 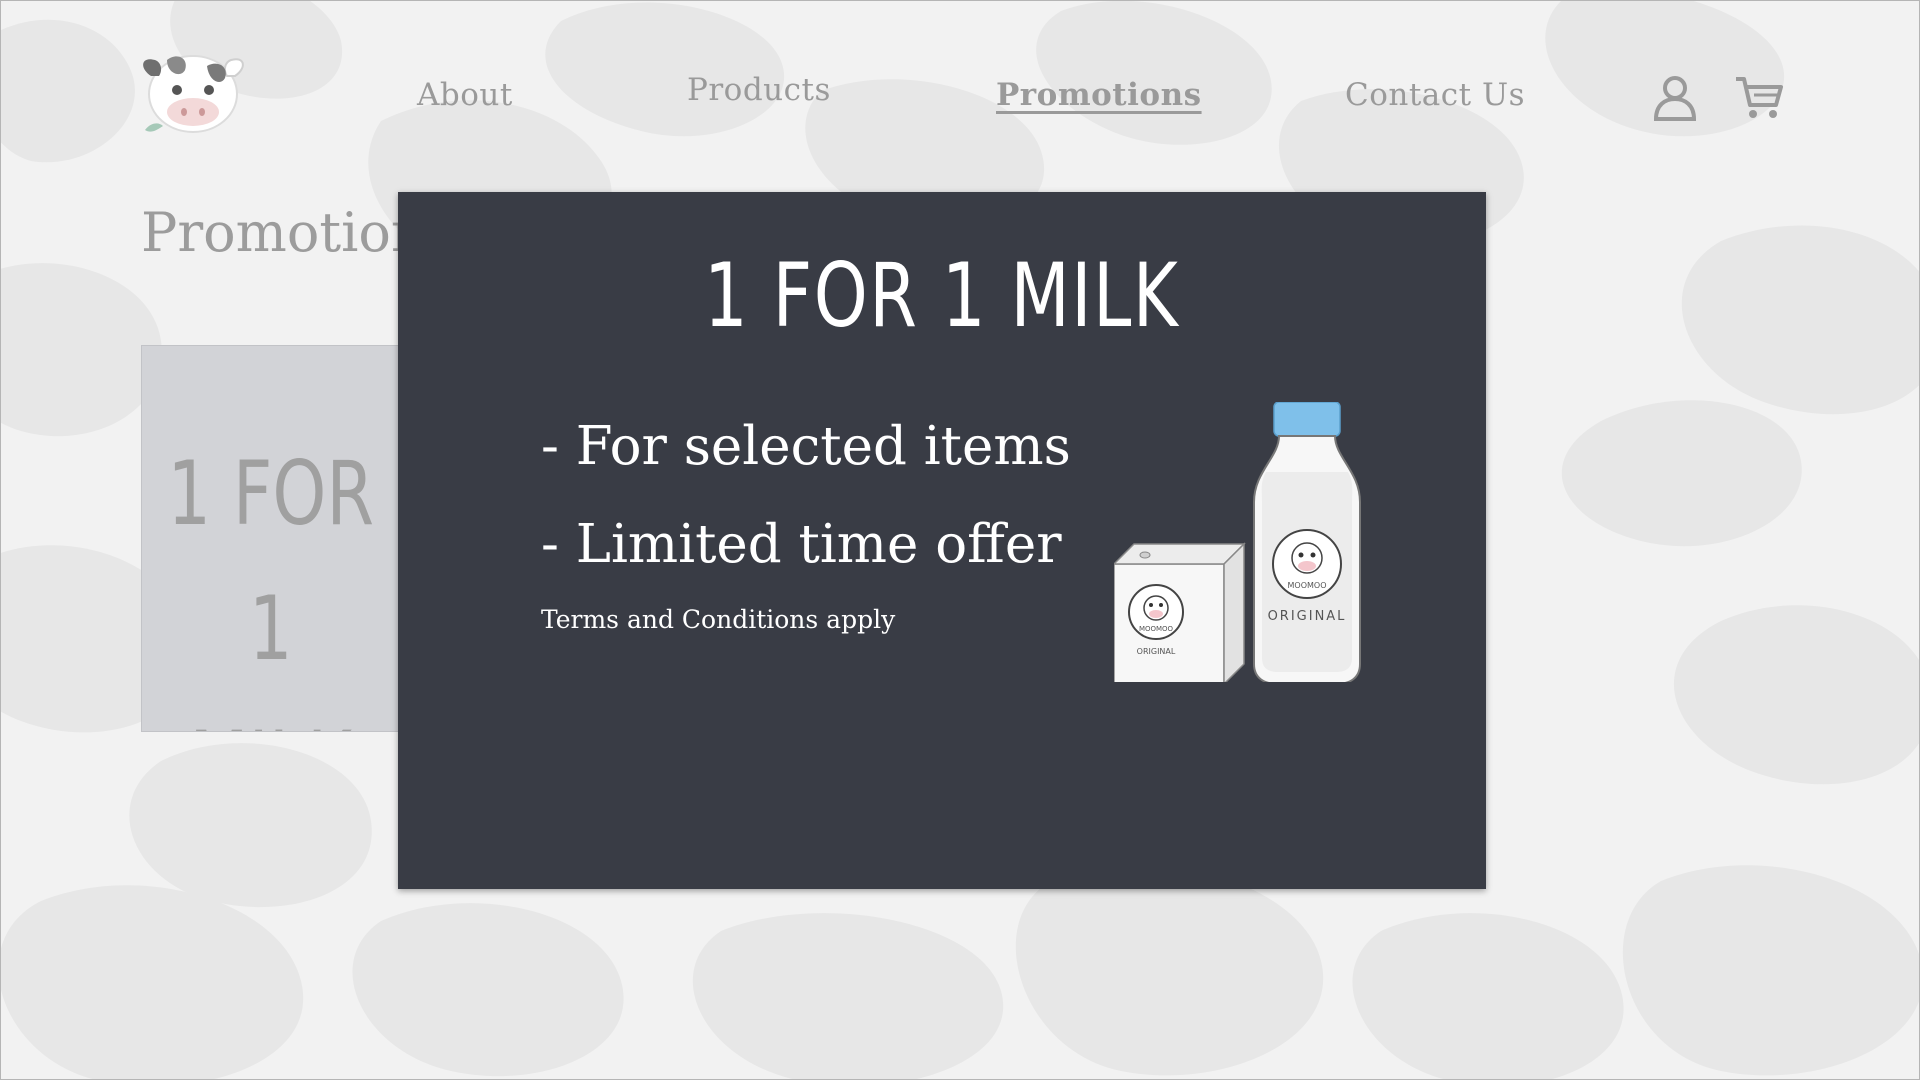 What do you see at coordinates (465, 95) in the screenshot?
I see `nav-about: About` at bounding box center [465, 95].